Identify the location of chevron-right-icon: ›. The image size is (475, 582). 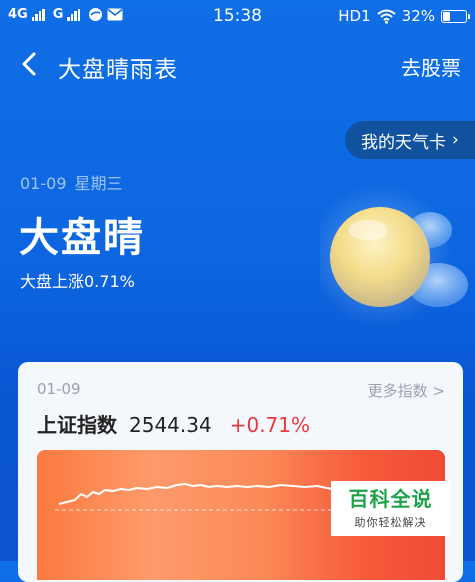
(455, 140).